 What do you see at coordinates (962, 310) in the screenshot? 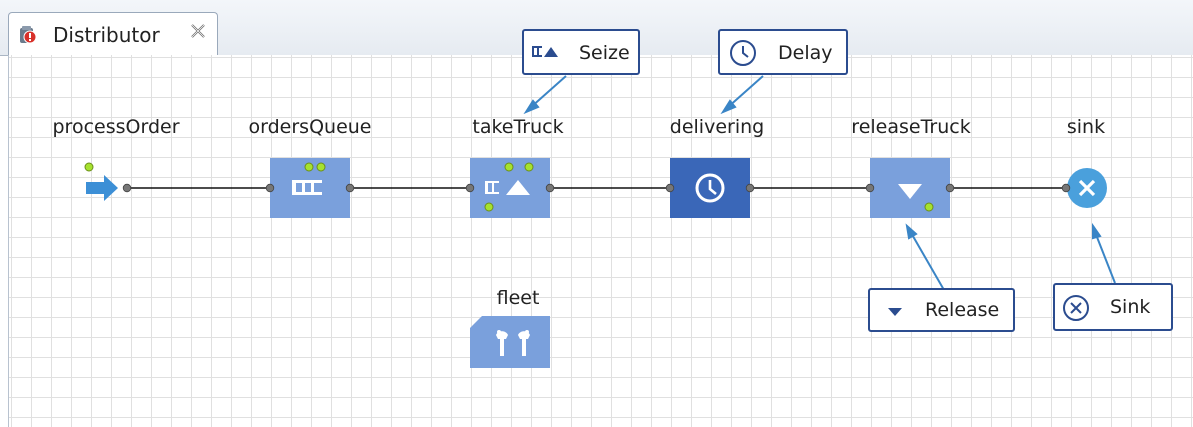
I see `release-callout-text: Release` at bounding box center [962, 310].